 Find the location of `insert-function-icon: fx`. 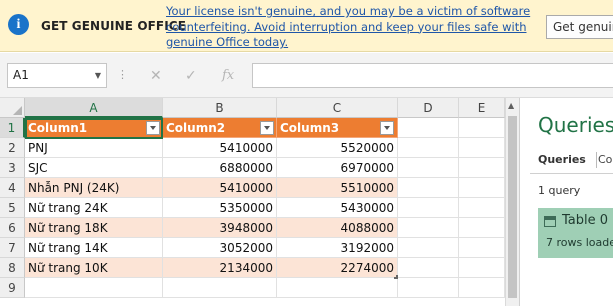

insert-function-icon: fx is located at coordinates (228, 75).